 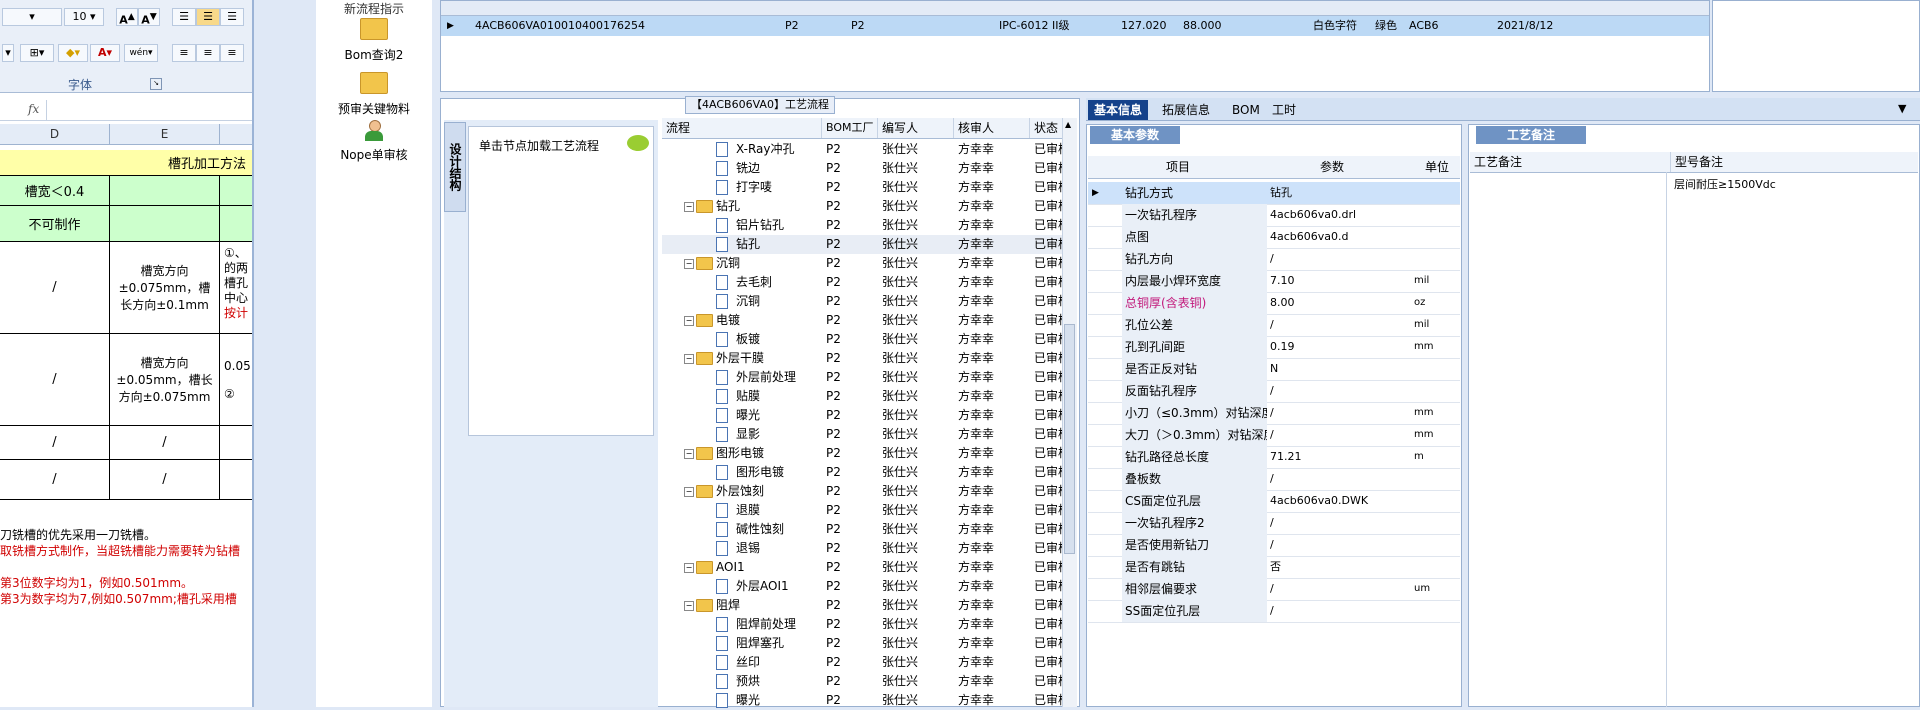 What do you see at coordinates (165, 380) in the screenshot?
I see `sheet-cell: 槽宽方向±0.05mm，槽长方向±0.075mm` at bounding box center [165, 380].